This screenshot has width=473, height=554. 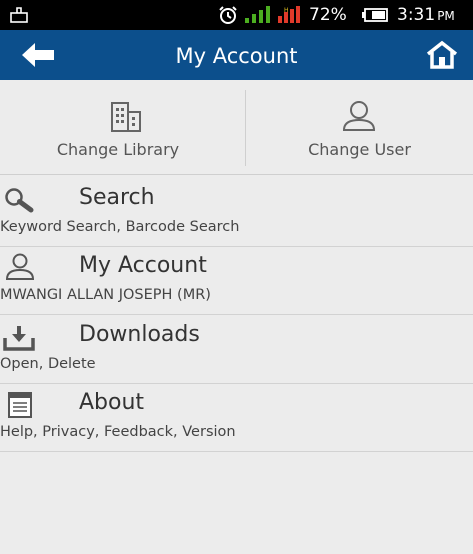 What do you see at coordinates (126, 117) in the screenshot?
I see `building-icon` at bounding box center [126, 117].